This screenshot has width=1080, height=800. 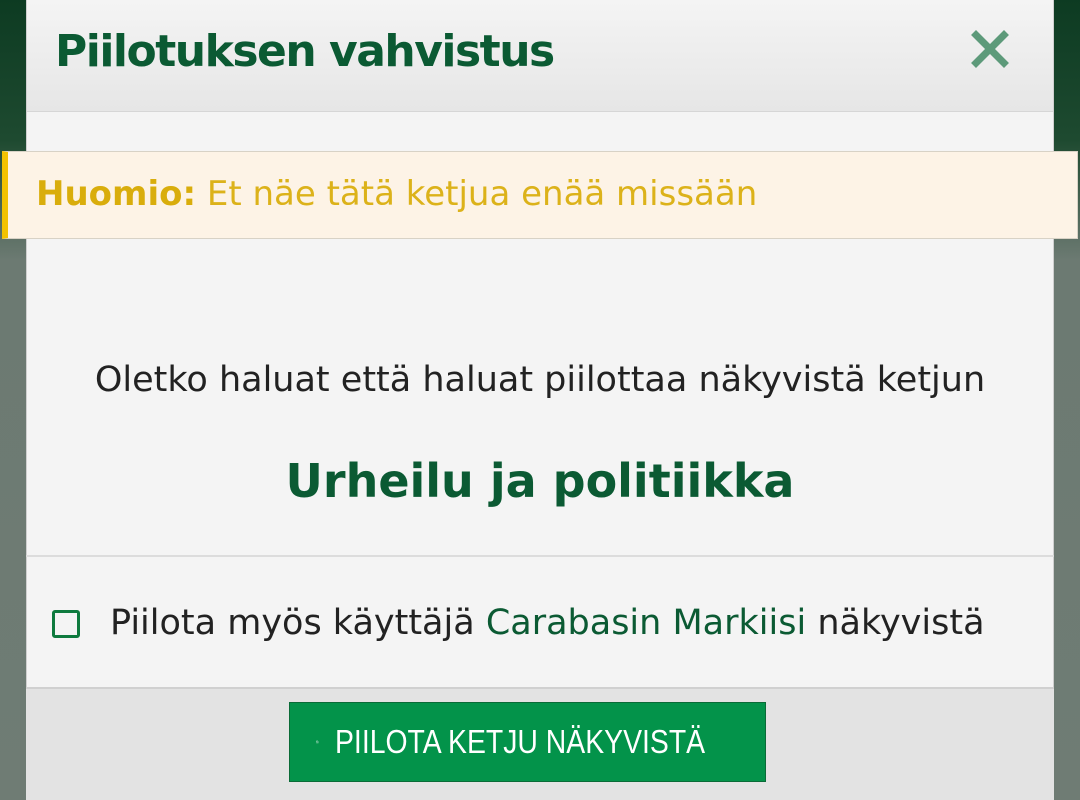 I want to click on hide-user-label-suffix: näkyvistä, so click(x=895, y=623).